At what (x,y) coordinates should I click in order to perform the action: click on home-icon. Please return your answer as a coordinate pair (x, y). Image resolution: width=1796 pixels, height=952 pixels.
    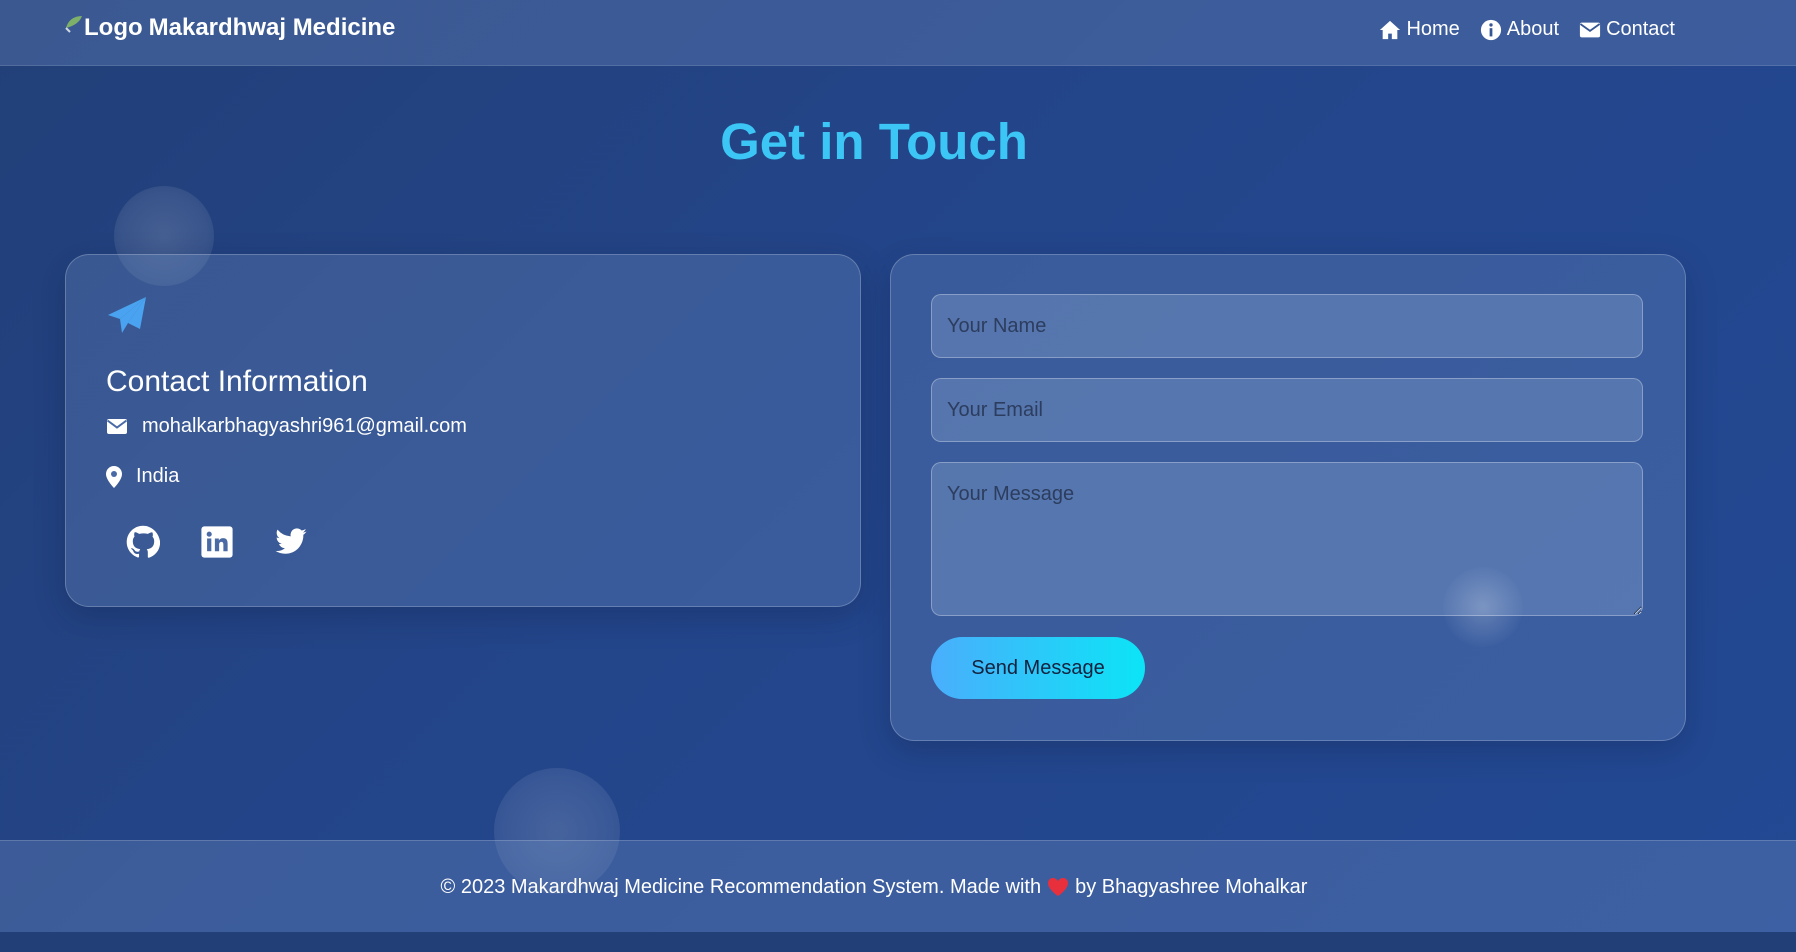
    Looking at the image, I should click on (1390, 29).